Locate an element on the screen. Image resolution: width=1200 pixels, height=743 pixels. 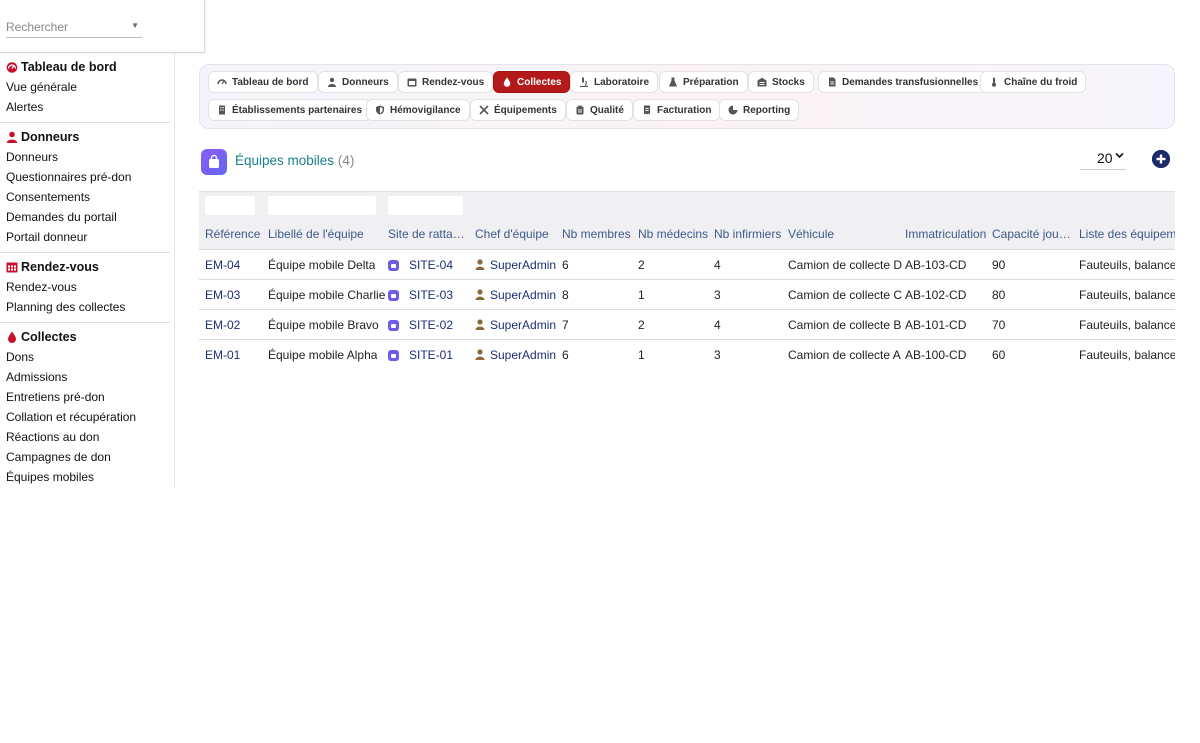
cell-immatriculation: AB-100-CD is located at coordinates (936, 355).